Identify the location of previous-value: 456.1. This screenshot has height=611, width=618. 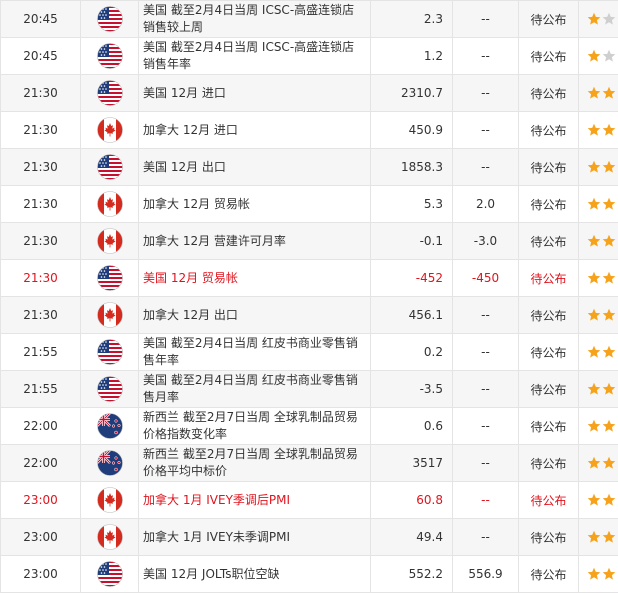
(411, 315).